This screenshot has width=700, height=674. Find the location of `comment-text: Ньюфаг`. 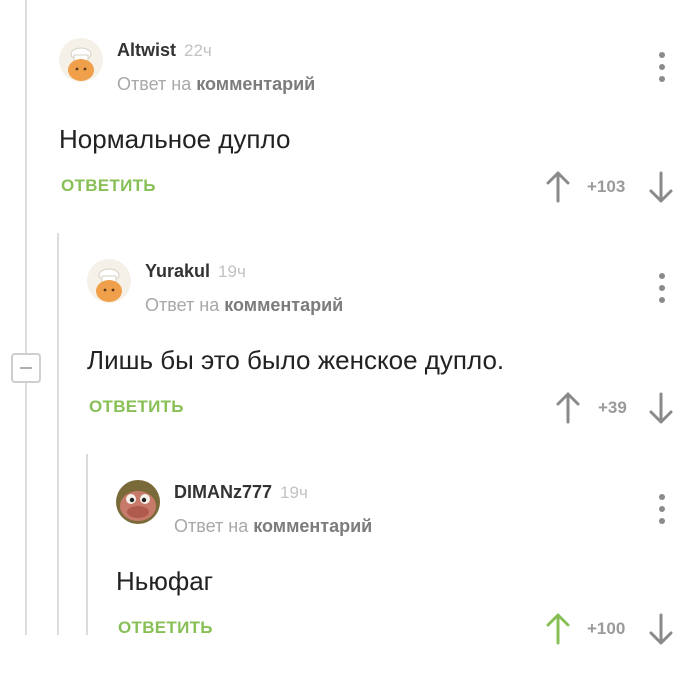

comment-text: Ньюфаг is located at coordinates (165, 581).